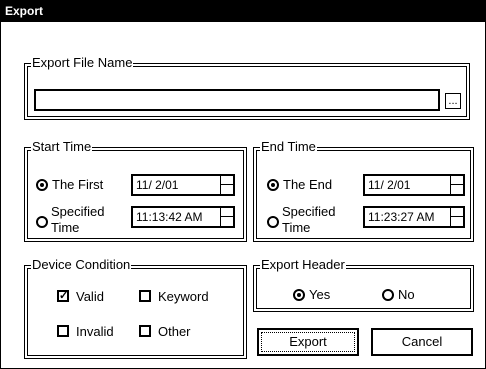  I want to click on end-time-legend: End Time, so click(288, 147).